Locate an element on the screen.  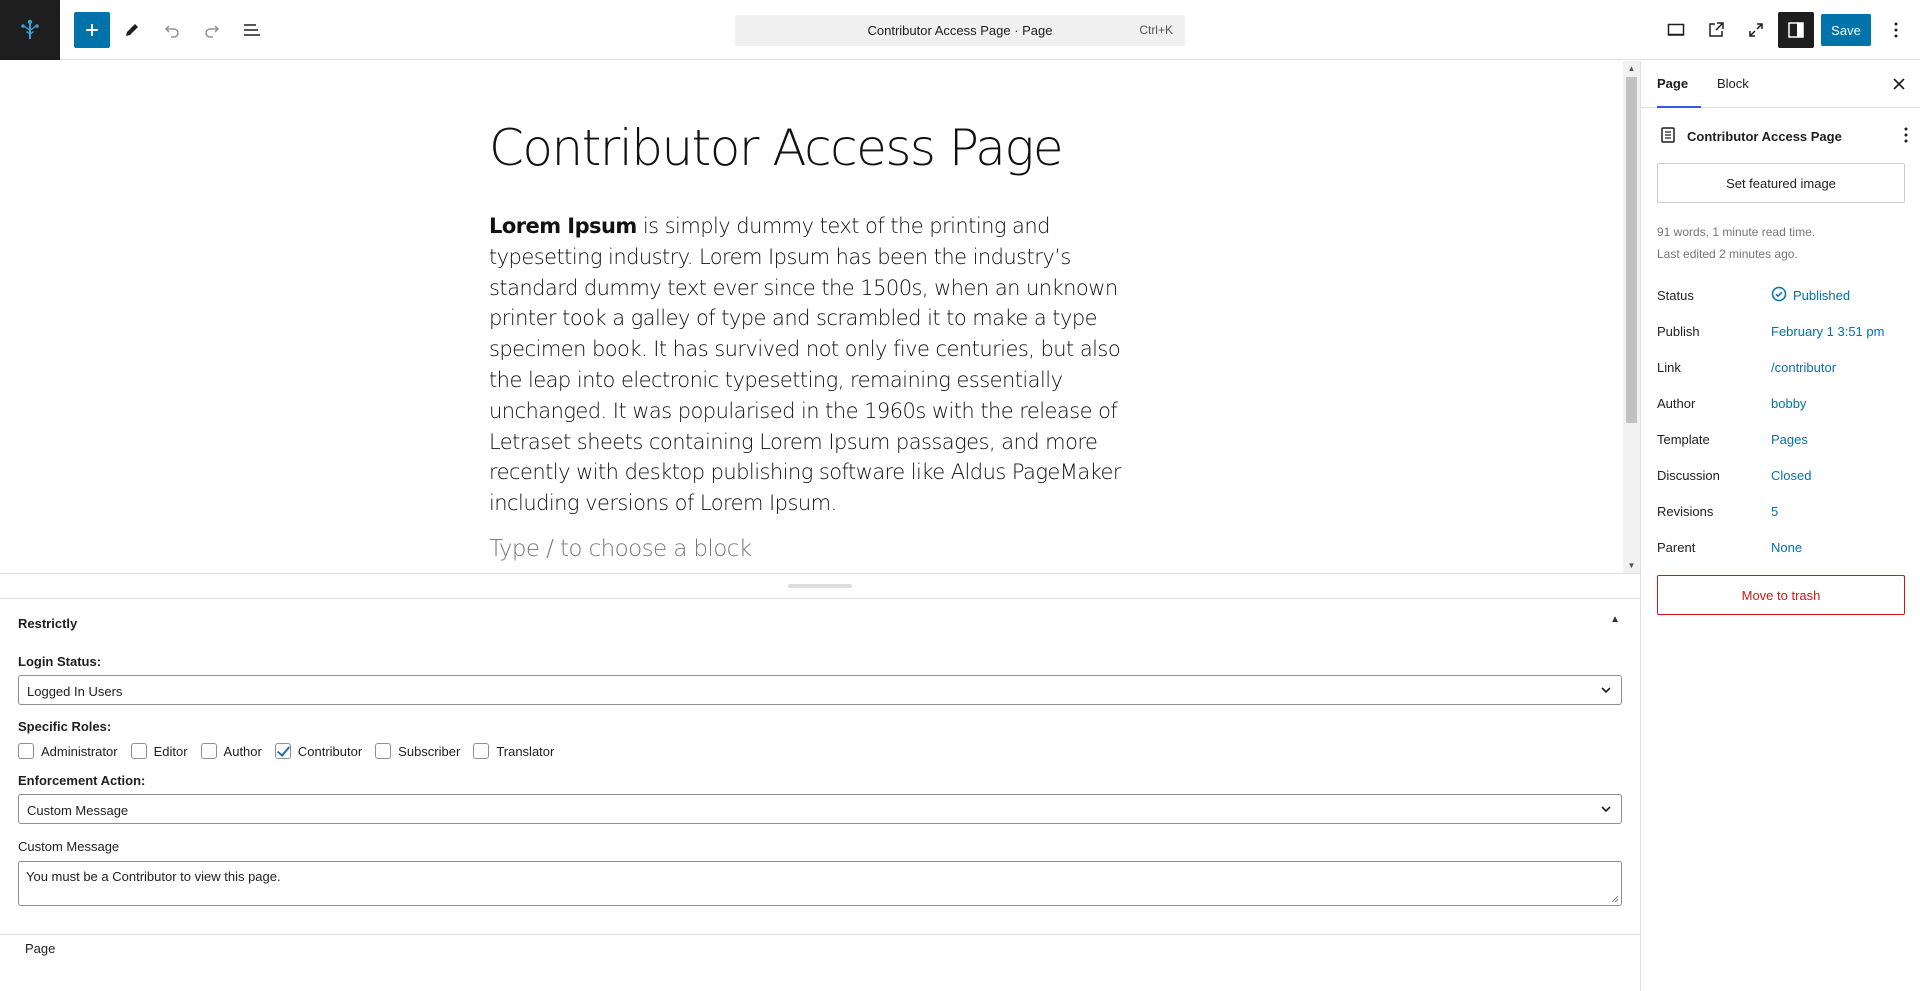
role-subscriber: Subscriber is located at coordinates (417, 751).